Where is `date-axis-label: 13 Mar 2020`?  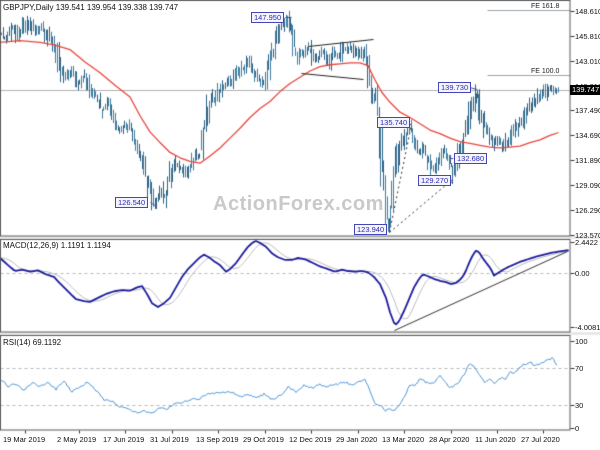
date-axis-label: 13 Mar 2020 is located at coordinates (403, 439).